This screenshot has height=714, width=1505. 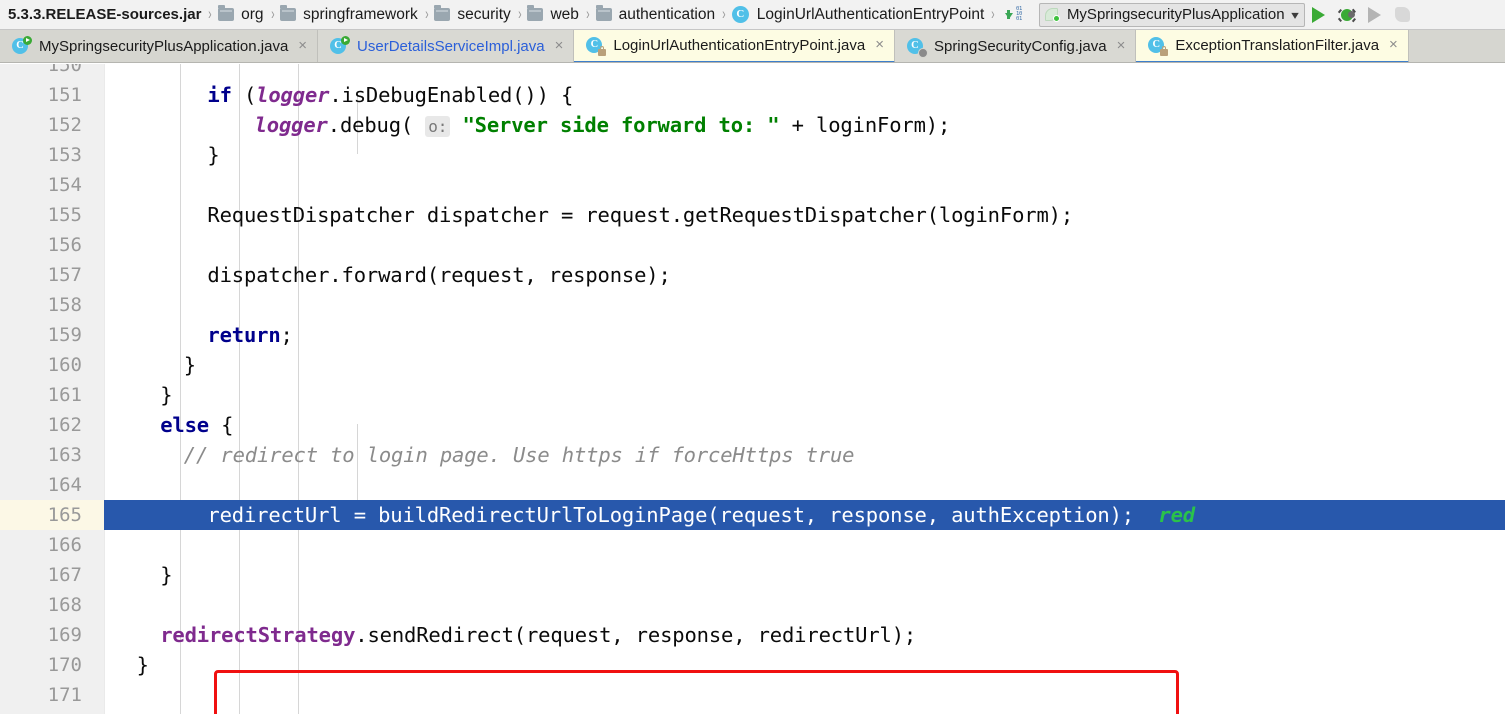 What do you see at coordinates (64, 95) in the screenshot?
I see `line-number: 151` at bounding box center [64, 95].